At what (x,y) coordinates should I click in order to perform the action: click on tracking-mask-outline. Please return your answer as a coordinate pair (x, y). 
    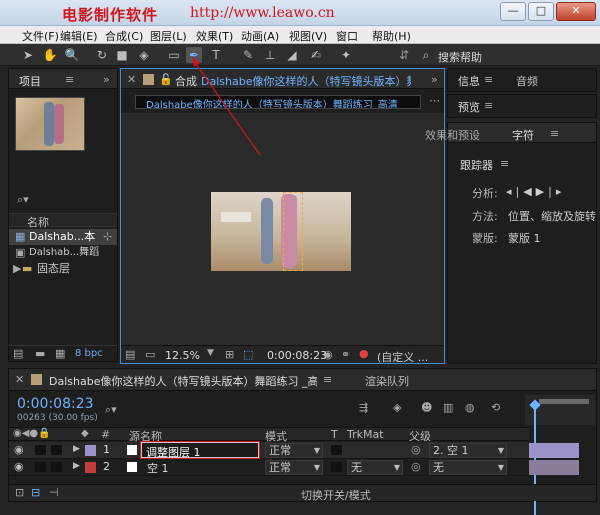
    Looking at the image, I should click on (293, 231).